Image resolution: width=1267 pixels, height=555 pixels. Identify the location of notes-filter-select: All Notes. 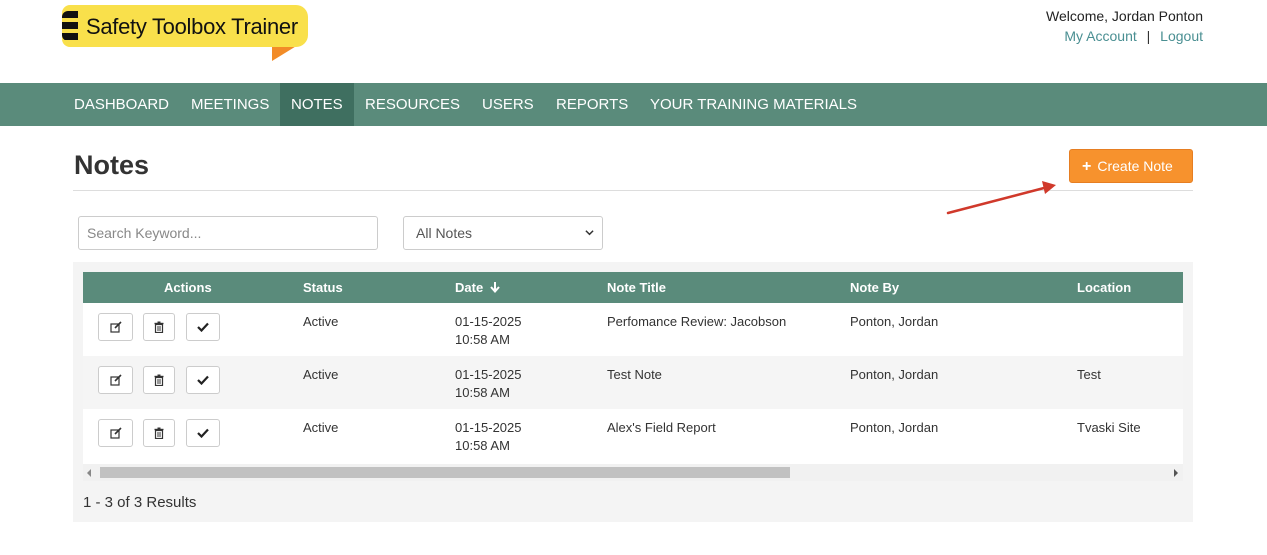
(503, 233).